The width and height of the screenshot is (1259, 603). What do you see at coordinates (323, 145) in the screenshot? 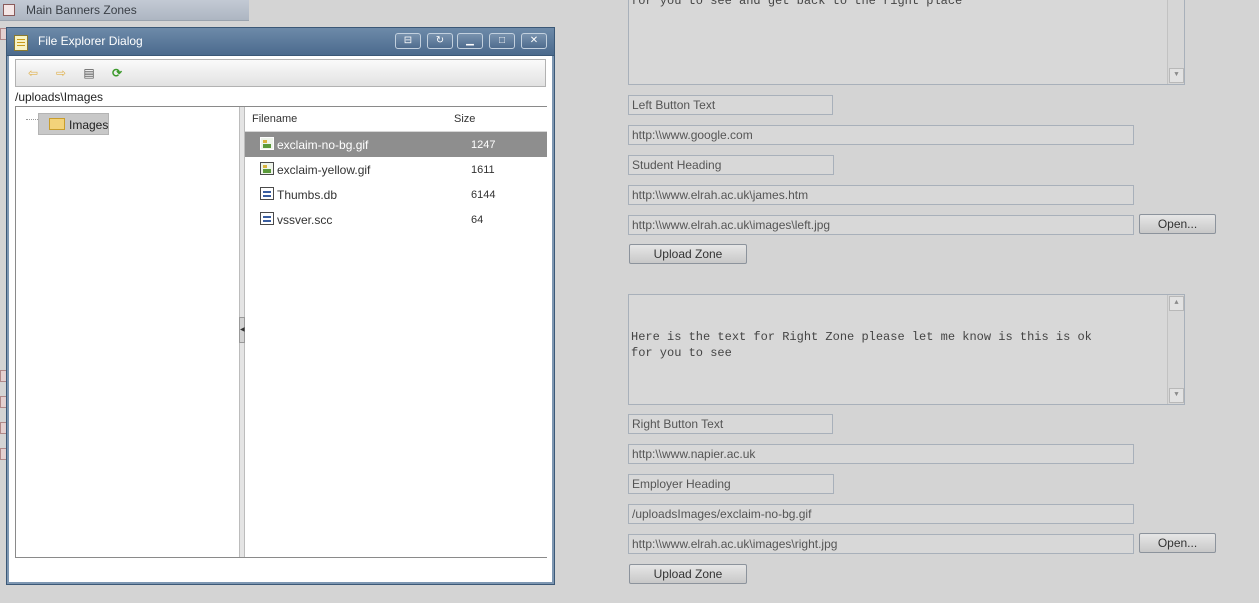
I see `file-name: exclaim-no-bg.gif` at bounding box center [323, 145].